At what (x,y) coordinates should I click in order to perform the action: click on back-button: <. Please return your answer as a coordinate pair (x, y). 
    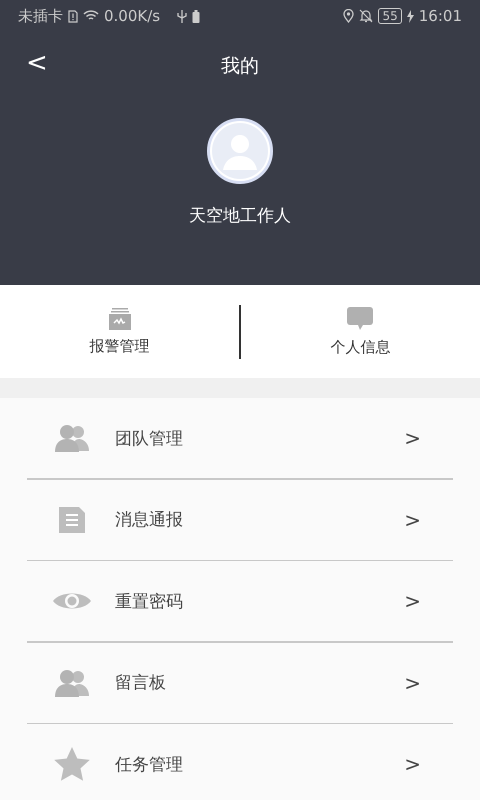
    Looking at the image, I should click on (37, 63).